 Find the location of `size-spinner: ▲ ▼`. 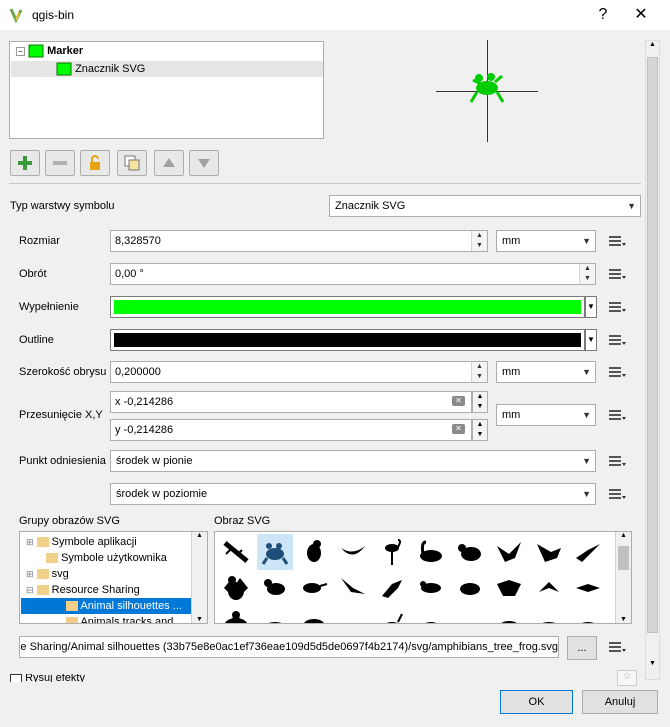

size-spinner: ▲ ▼ is located at coordinates (479, 241).